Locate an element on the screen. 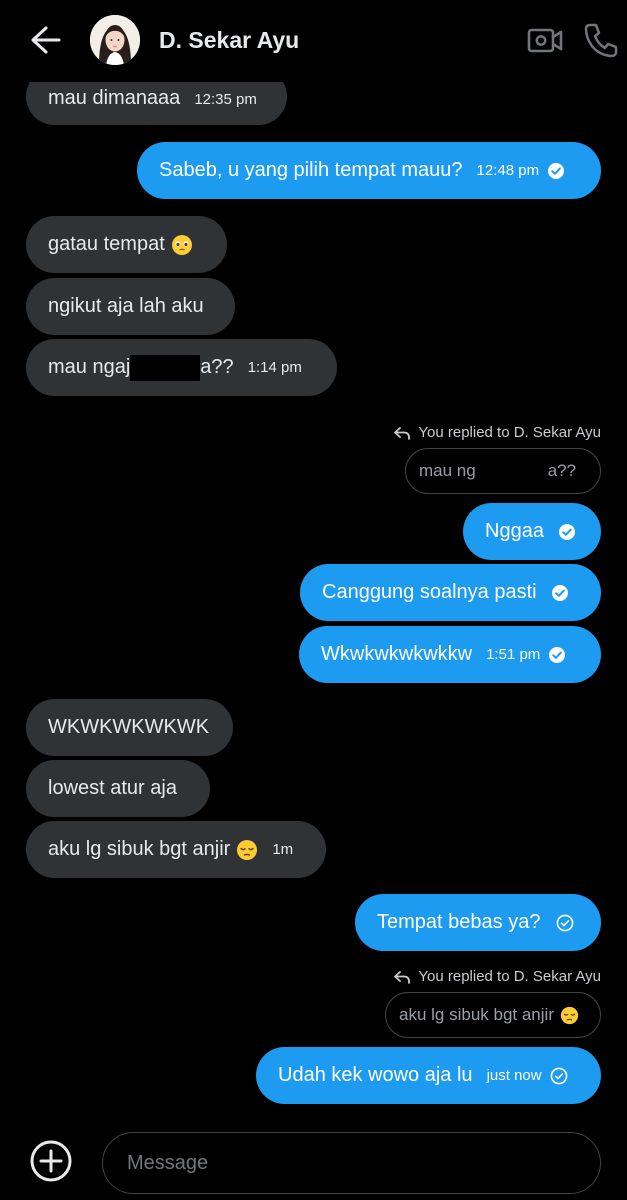 The image size is (627, 1200). message-text: Canggung soalnya pasti is located at coordinates (429, 592).